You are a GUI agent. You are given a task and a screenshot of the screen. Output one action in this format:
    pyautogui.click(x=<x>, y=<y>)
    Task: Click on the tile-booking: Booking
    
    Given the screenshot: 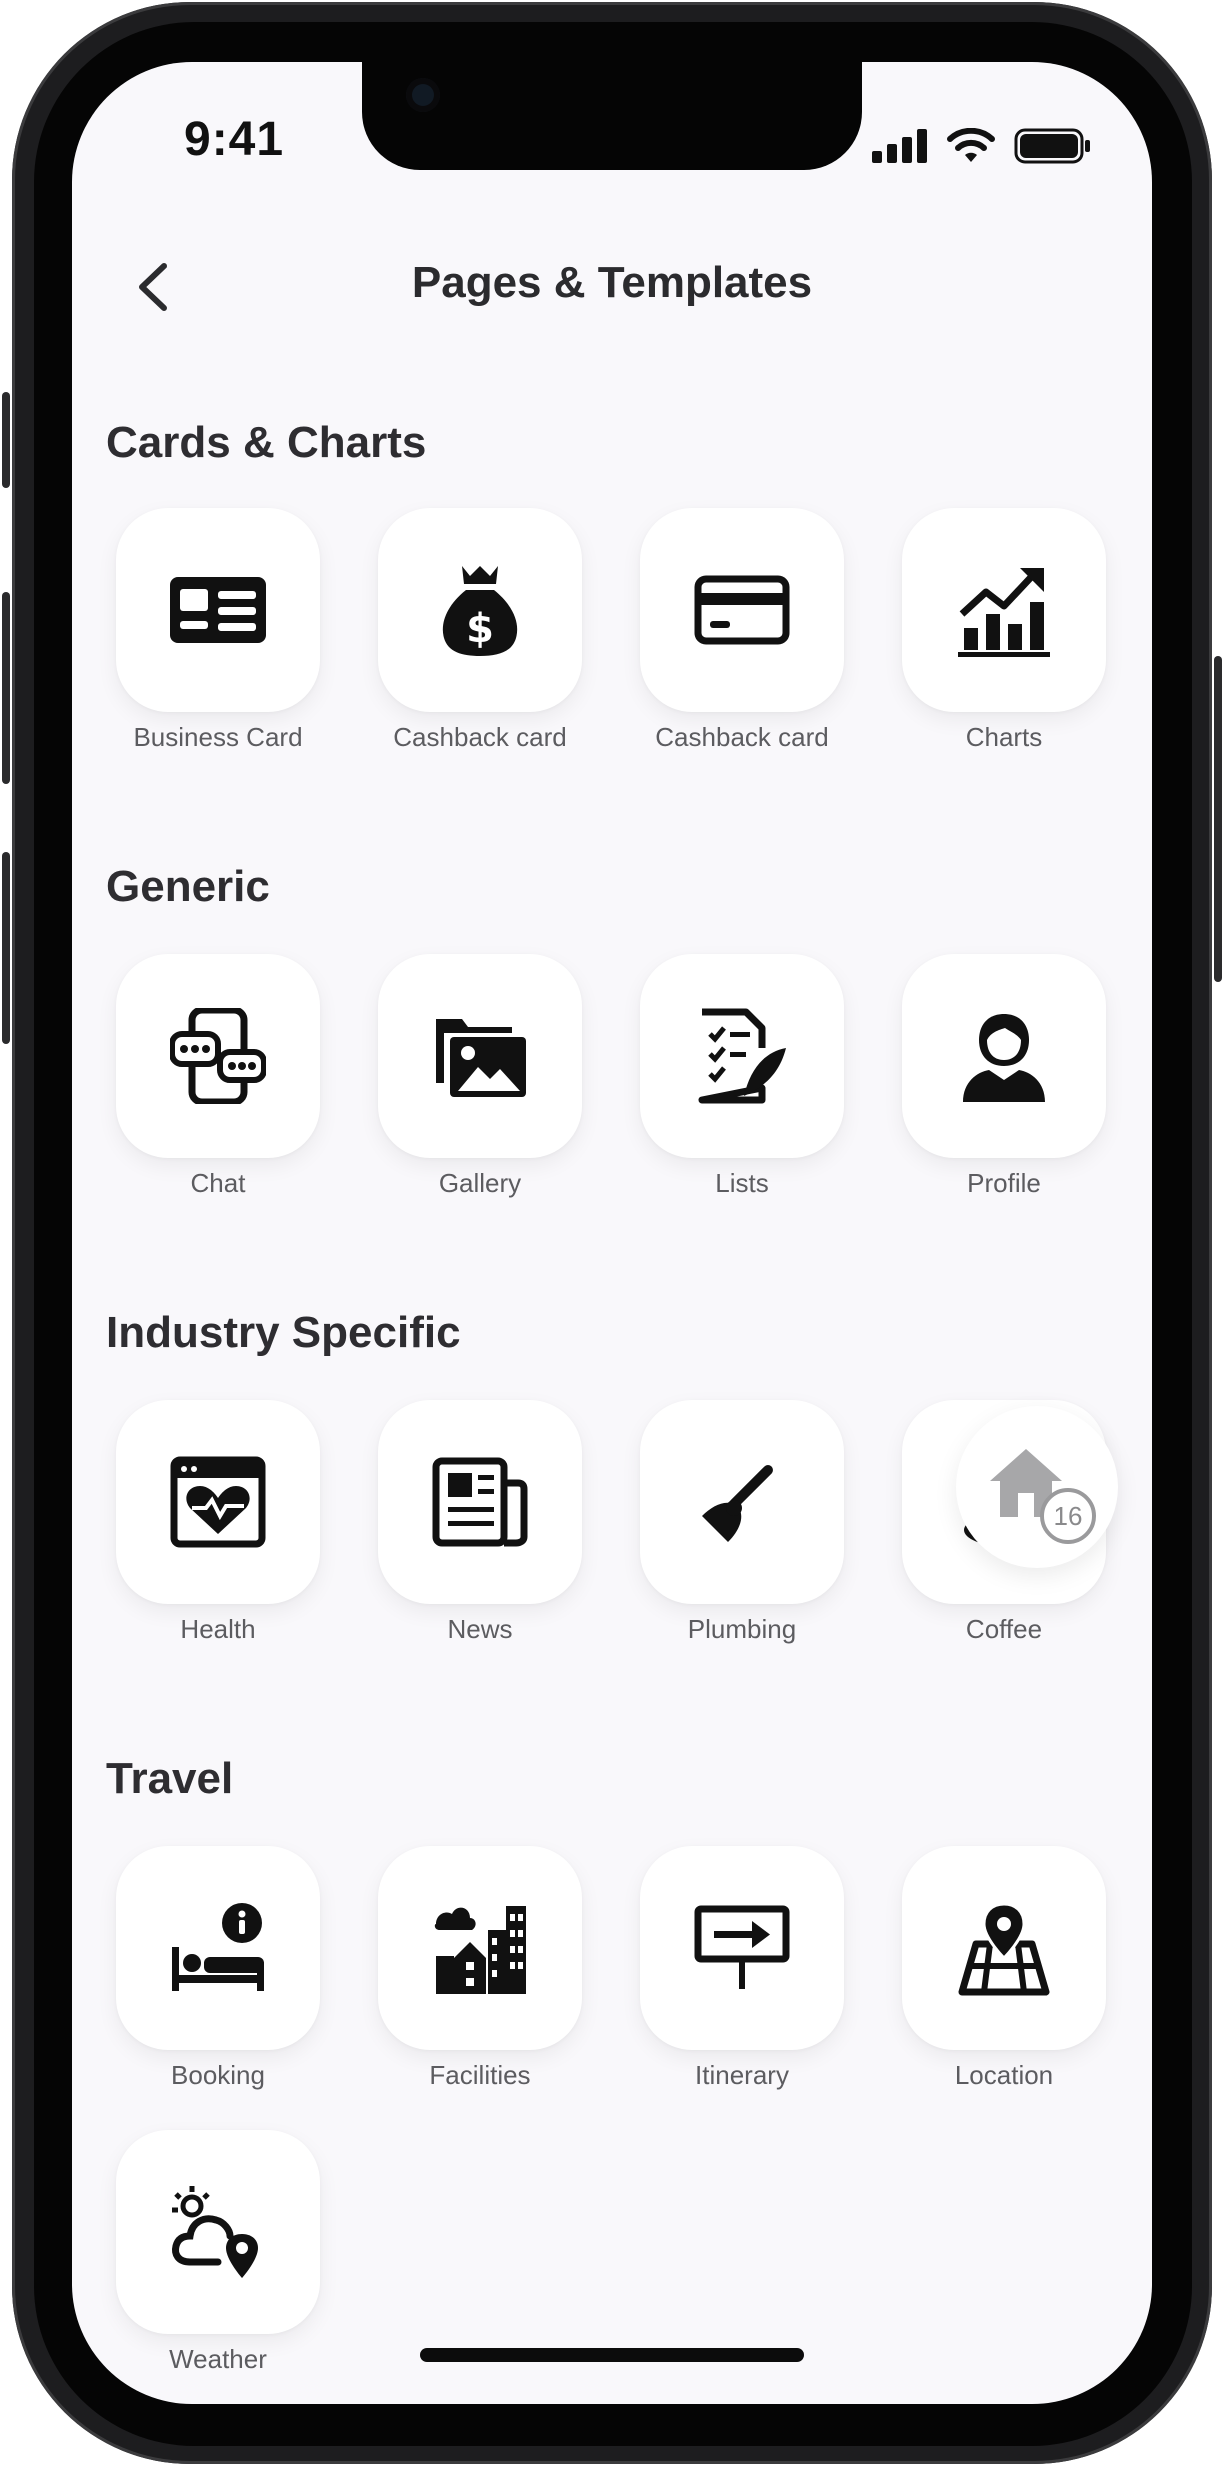 What is the action you would take?
    pyautogui.click(x=218, y=1968)
    